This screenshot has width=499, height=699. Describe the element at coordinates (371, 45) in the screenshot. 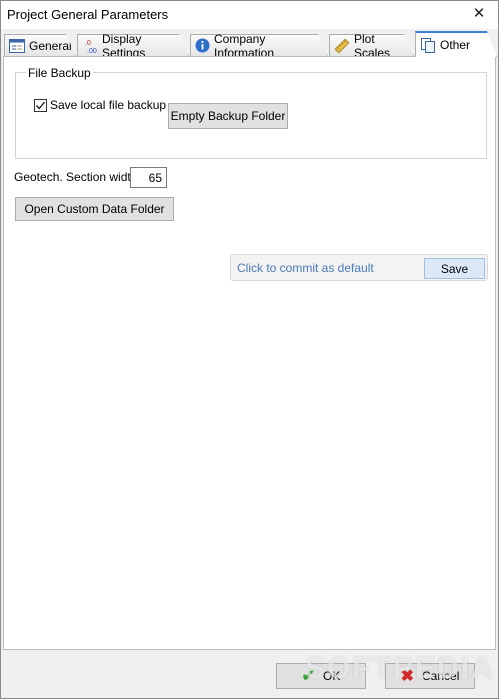

I see `tab-plot-scales: Plot Scales` at that location.